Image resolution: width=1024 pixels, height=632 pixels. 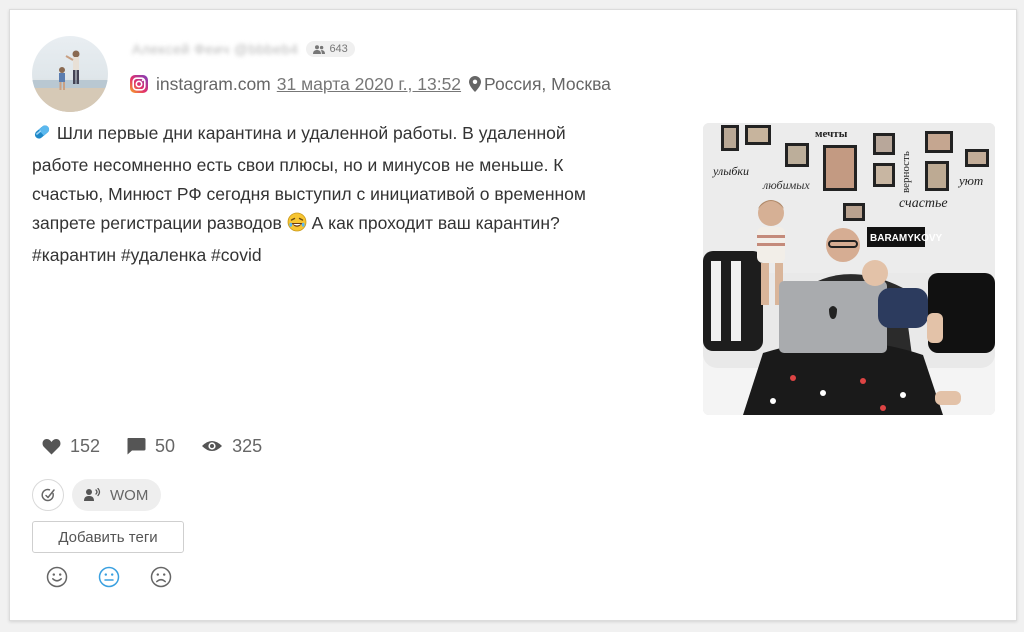 What do you see at coordinates (247, 445) in the screenshot?
I see `views-count: 325` at bounding box center [247, 445].